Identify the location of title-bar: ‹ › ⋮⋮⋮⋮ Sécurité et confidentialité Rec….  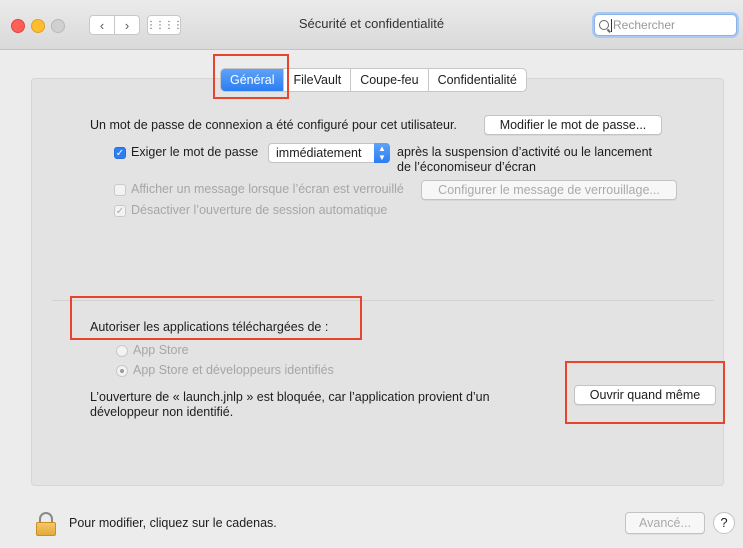
(371, 25).